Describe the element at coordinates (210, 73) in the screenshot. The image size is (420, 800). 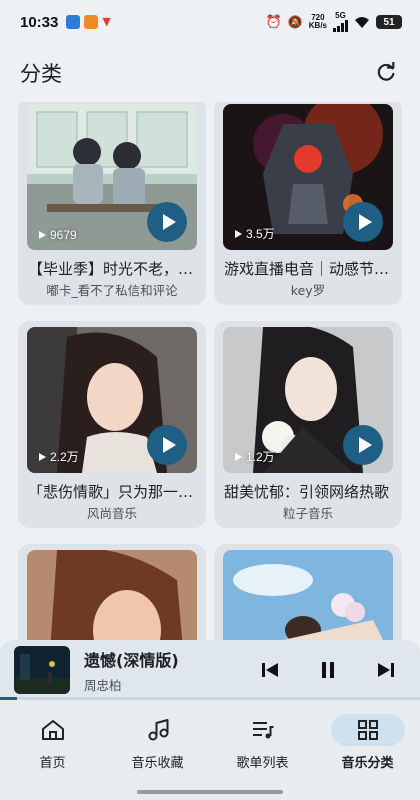
I see `app-header: 分类` at that location.